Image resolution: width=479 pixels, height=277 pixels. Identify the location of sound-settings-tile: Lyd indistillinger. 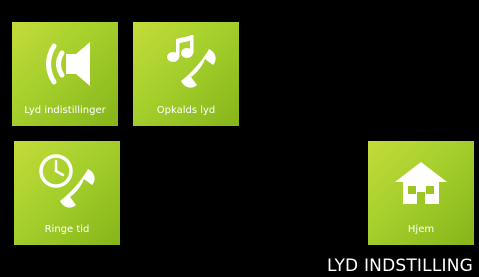
(65, 74).